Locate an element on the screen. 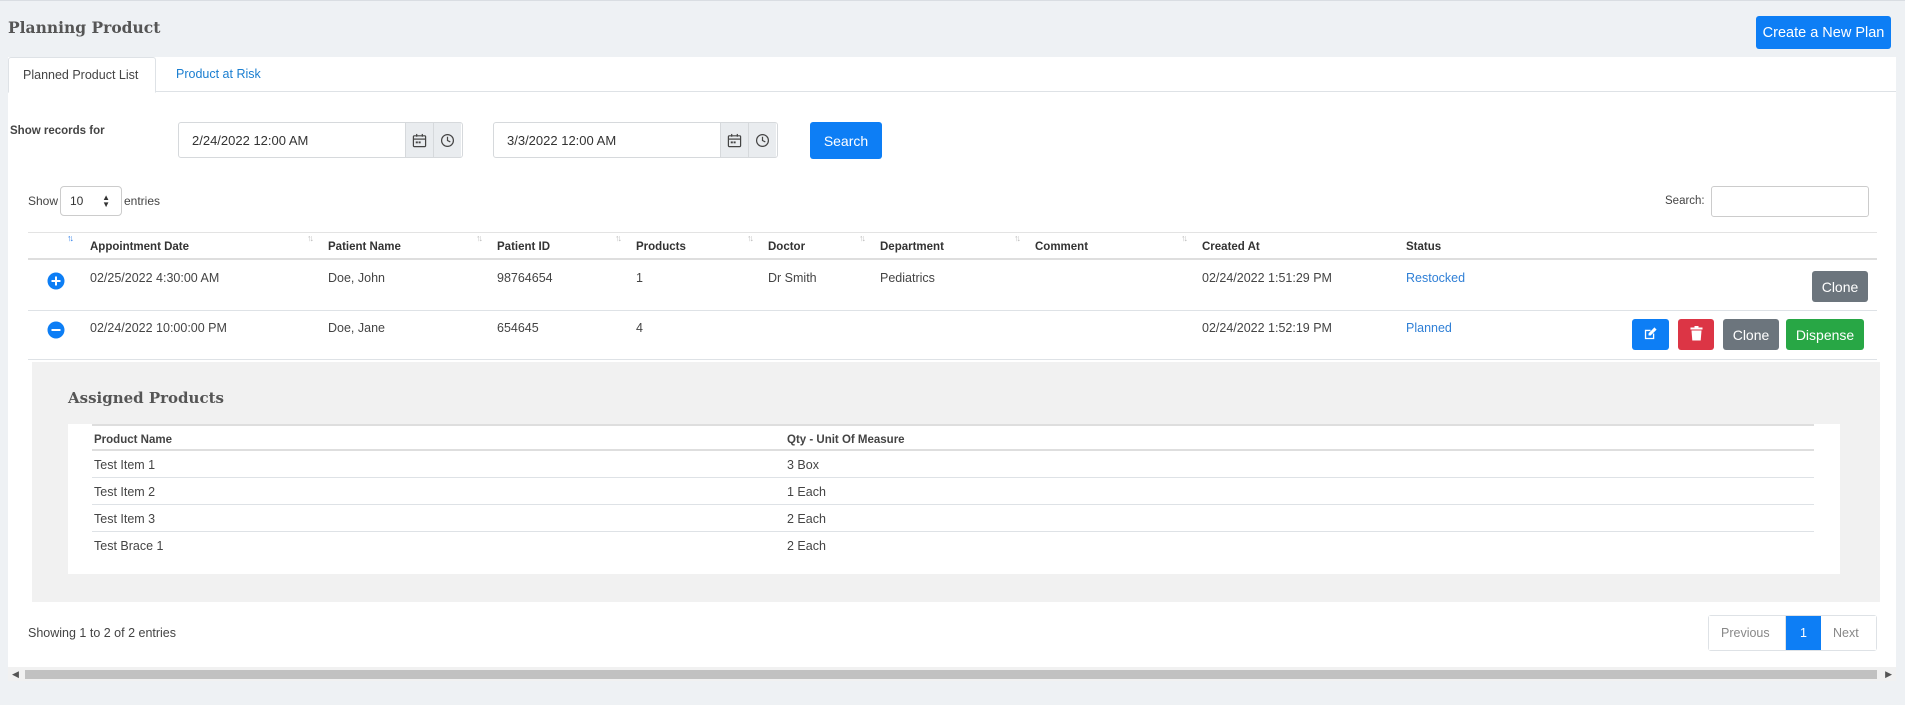 This screenshot has height=705, width=1905. status-link: Planned is located at coordinates (1429, 328).